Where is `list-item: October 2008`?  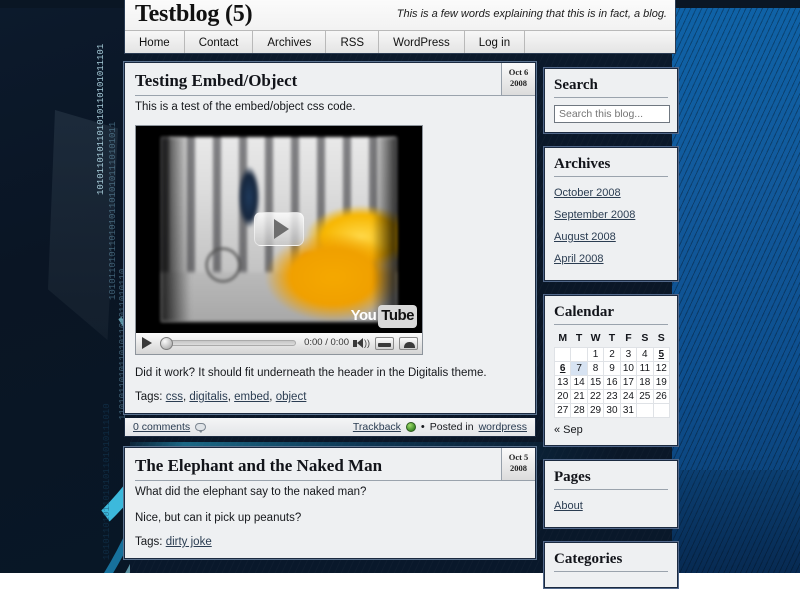 list-item: October 2008 is located at coordinates (611, 192).